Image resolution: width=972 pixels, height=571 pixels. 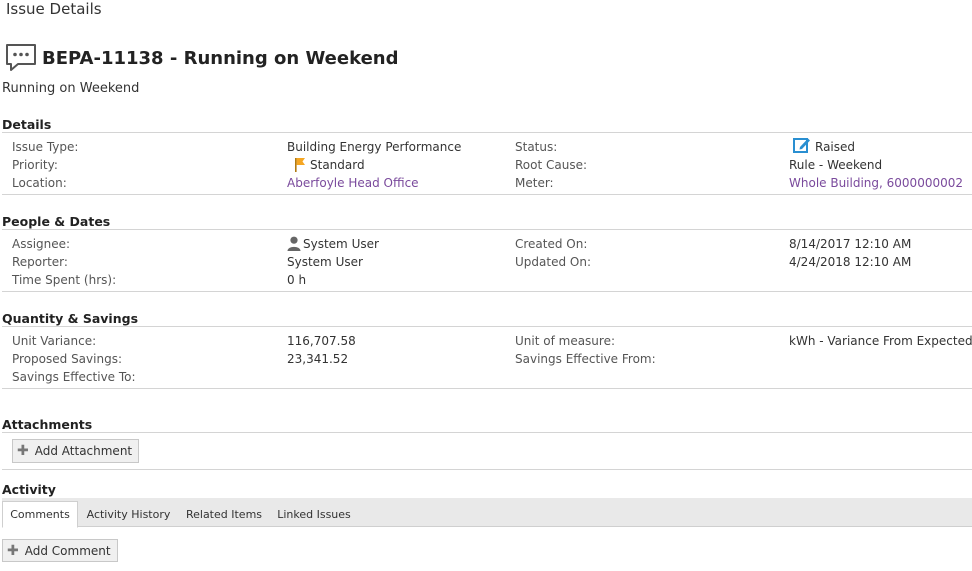 What do you see at coordinates (224, 514) in the screenshot?
I see `tab-related-items: Related Items` at bounding box center [224, 514].